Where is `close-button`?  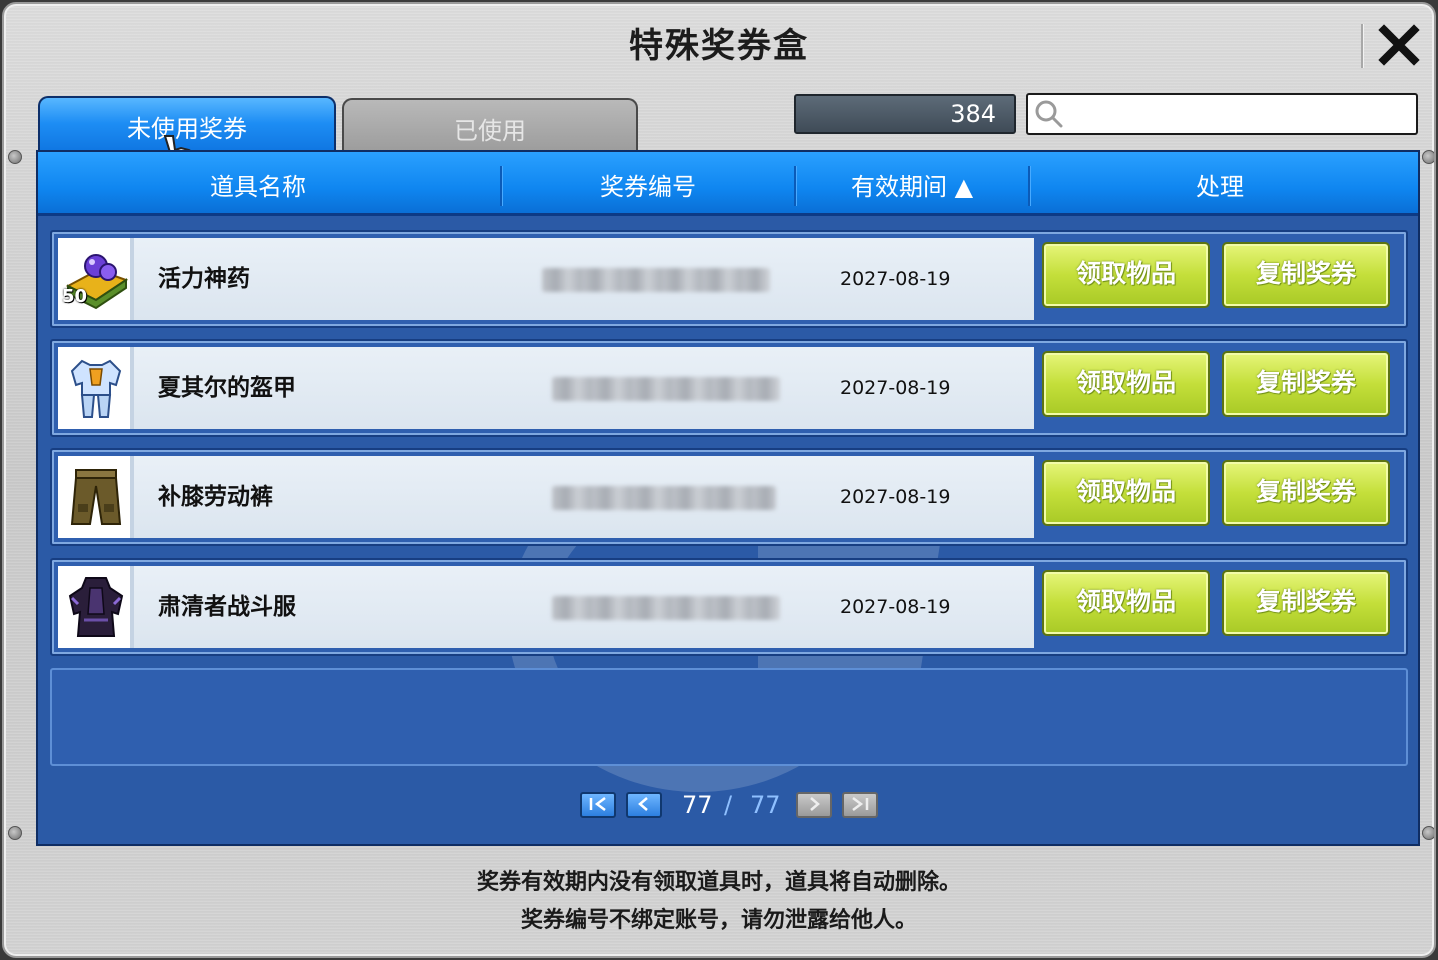
close-button is located at coordinates (1399, 45).